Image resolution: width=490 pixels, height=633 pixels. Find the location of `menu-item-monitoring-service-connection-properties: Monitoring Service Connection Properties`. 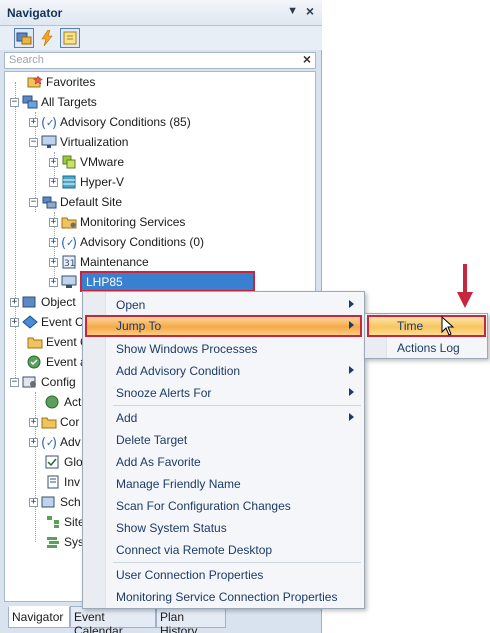

menu-item-monitoring-service-connection-properties: Monitoring Service Connection Properties is located at coordinates (223, 597).